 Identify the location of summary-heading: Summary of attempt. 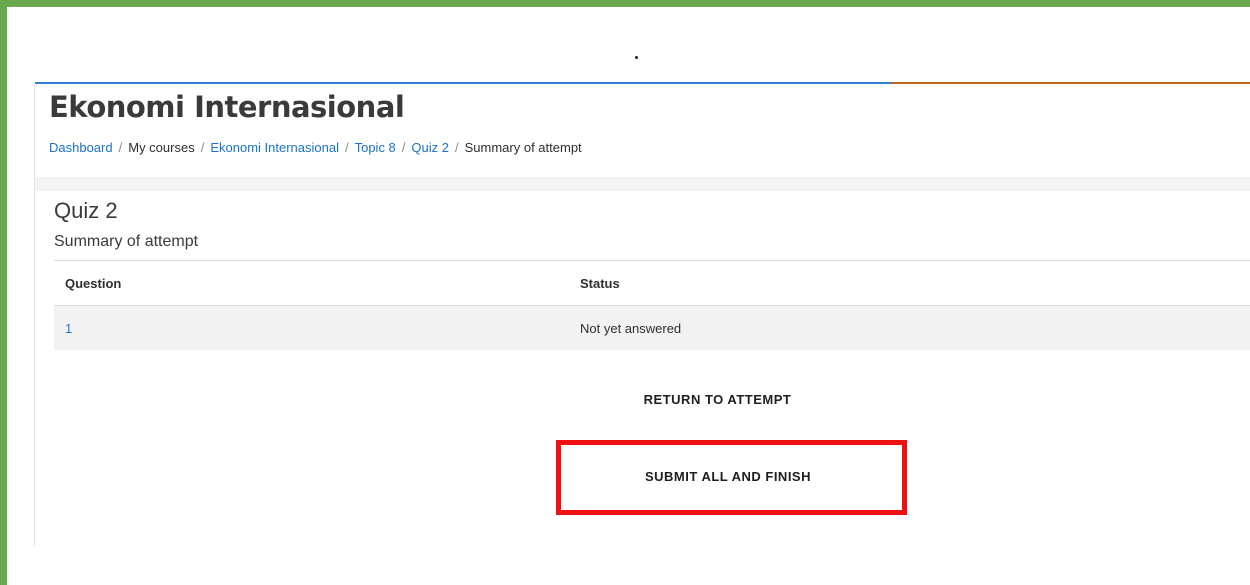
(126, 241).